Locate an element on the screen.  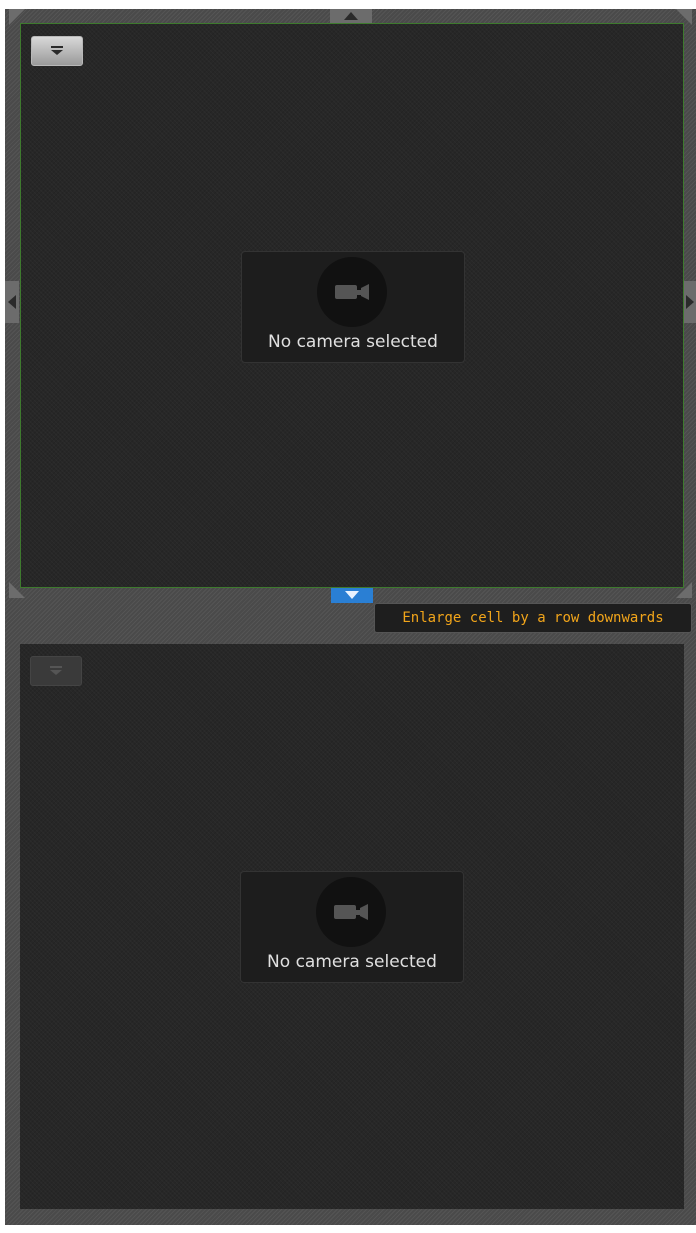
resize-handle-left is located at coordinates (12, 302).